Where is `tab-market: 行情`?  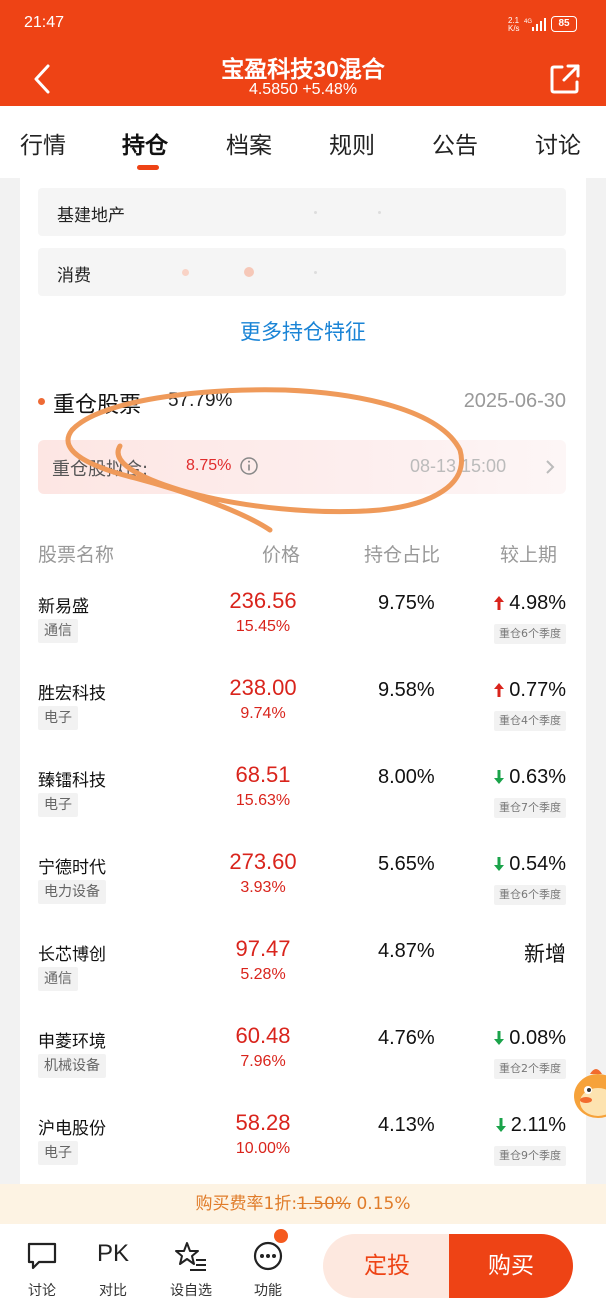 tab-market: 行情 is located at coordinates (43, 143).